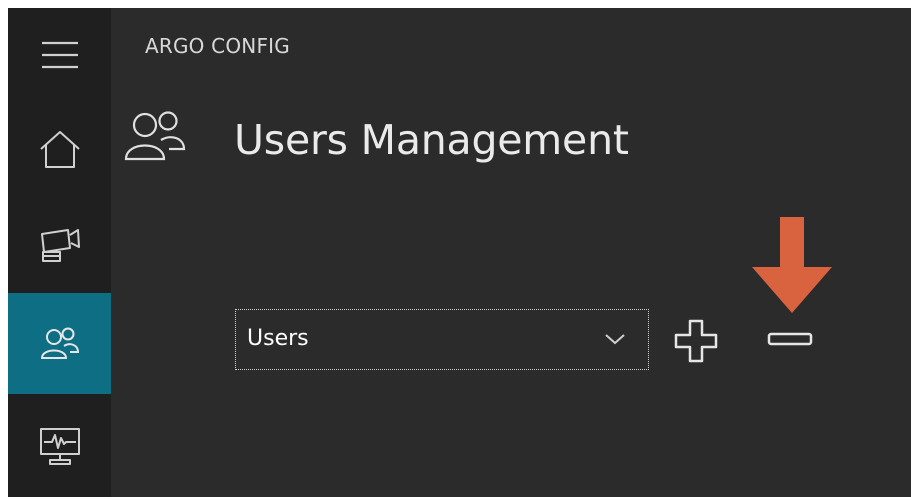 This screenshot has height=500, width=911. Describe the element at coordinates (615, 339) in the screenshot. I see `chevron-down-icon` at that location.